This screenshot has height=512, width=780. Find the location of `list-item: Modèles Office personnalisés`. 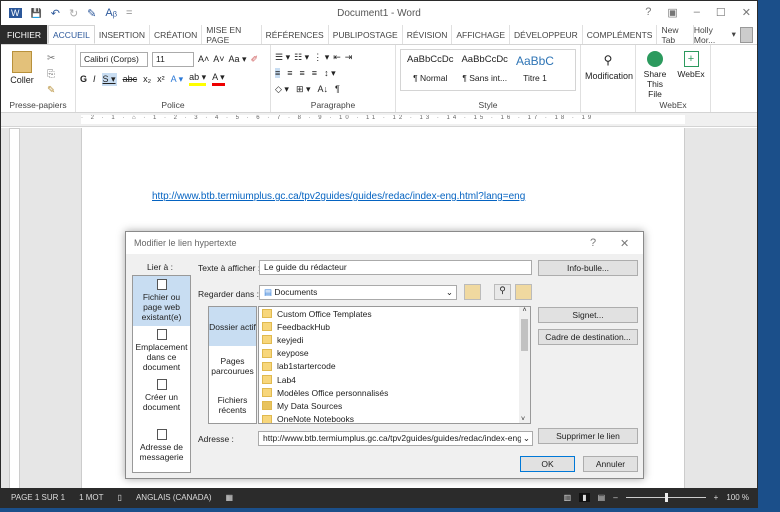

list-item: Modèles Office personnalisés is located at coordinates (394, 392).